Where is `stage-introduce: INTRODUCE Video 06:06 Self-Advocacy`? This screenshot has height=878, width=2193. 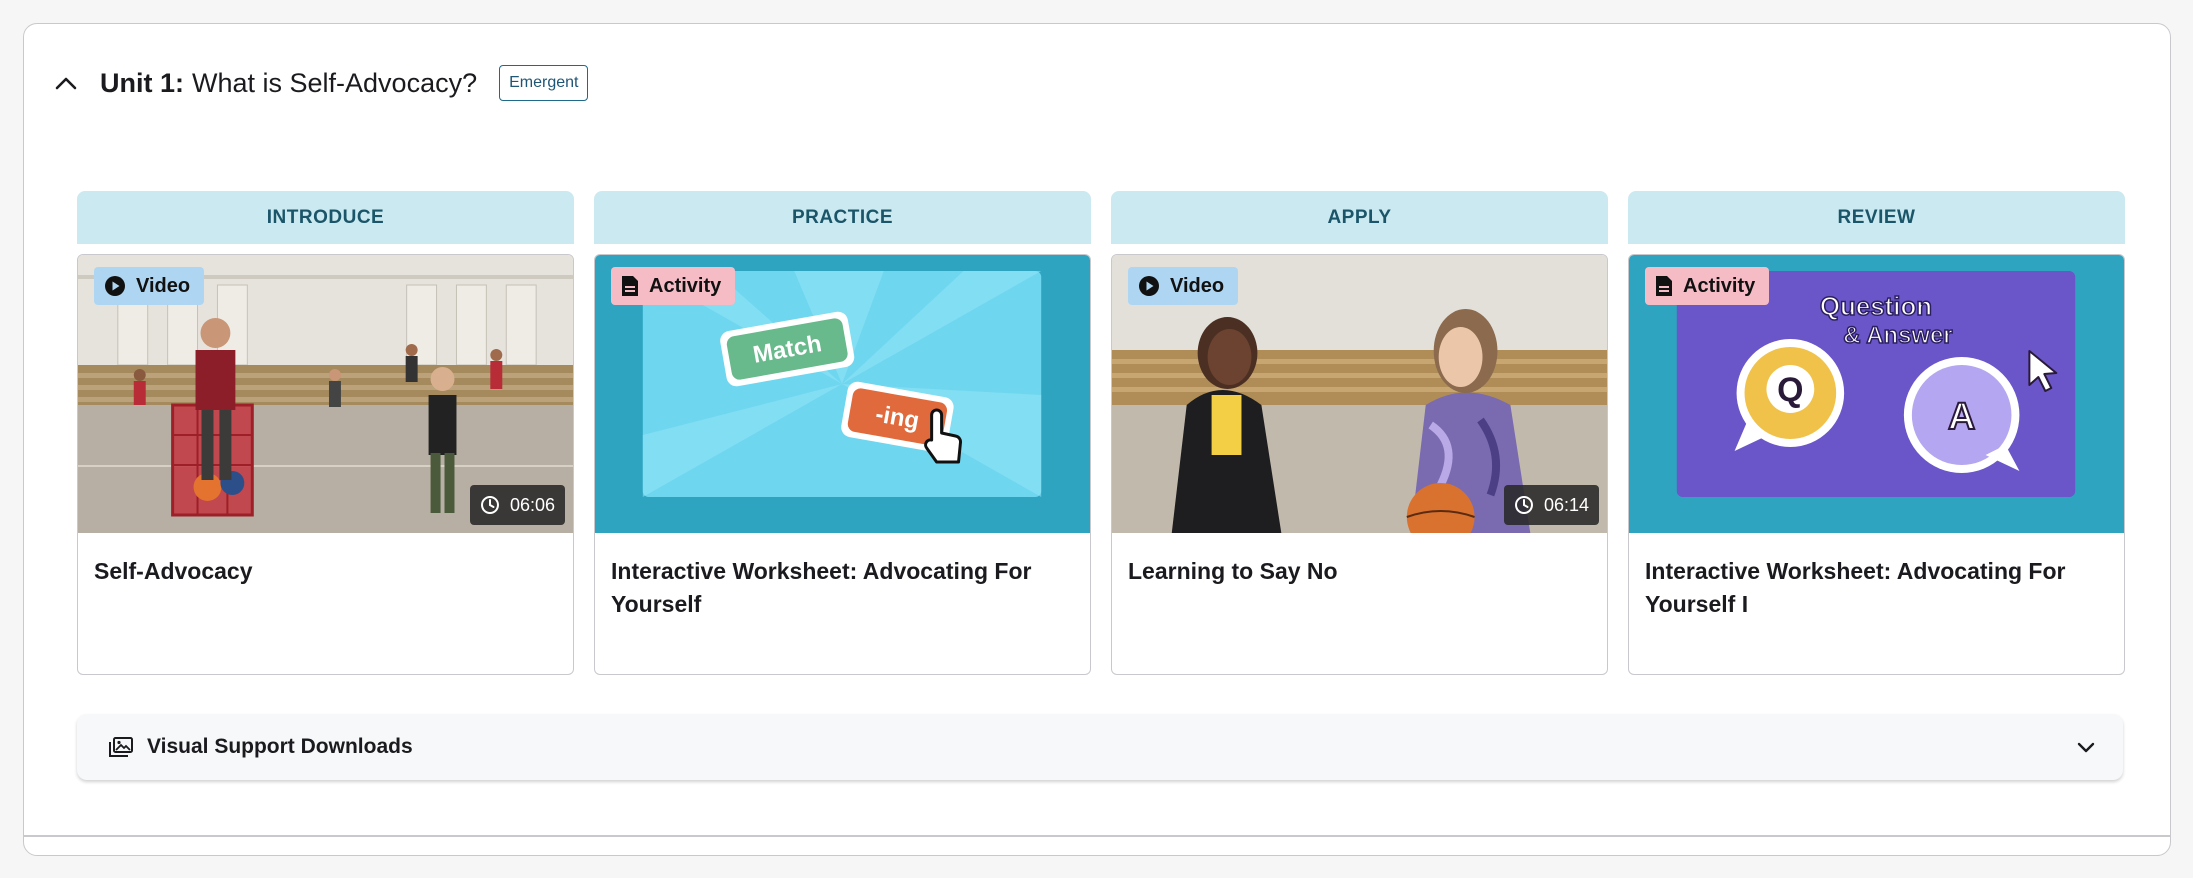
stage-introduce: INTRODUCE Video 06:06 Self-Advocacy is located at coordinates (325, 433).